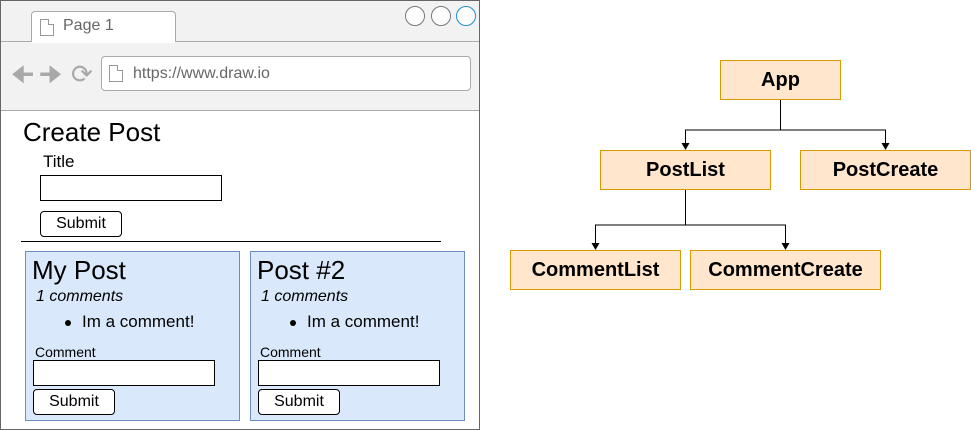 This screenshot has height=431, width=971. I want to click on node-commentcreate: CommentCreate, so click(785, 270).